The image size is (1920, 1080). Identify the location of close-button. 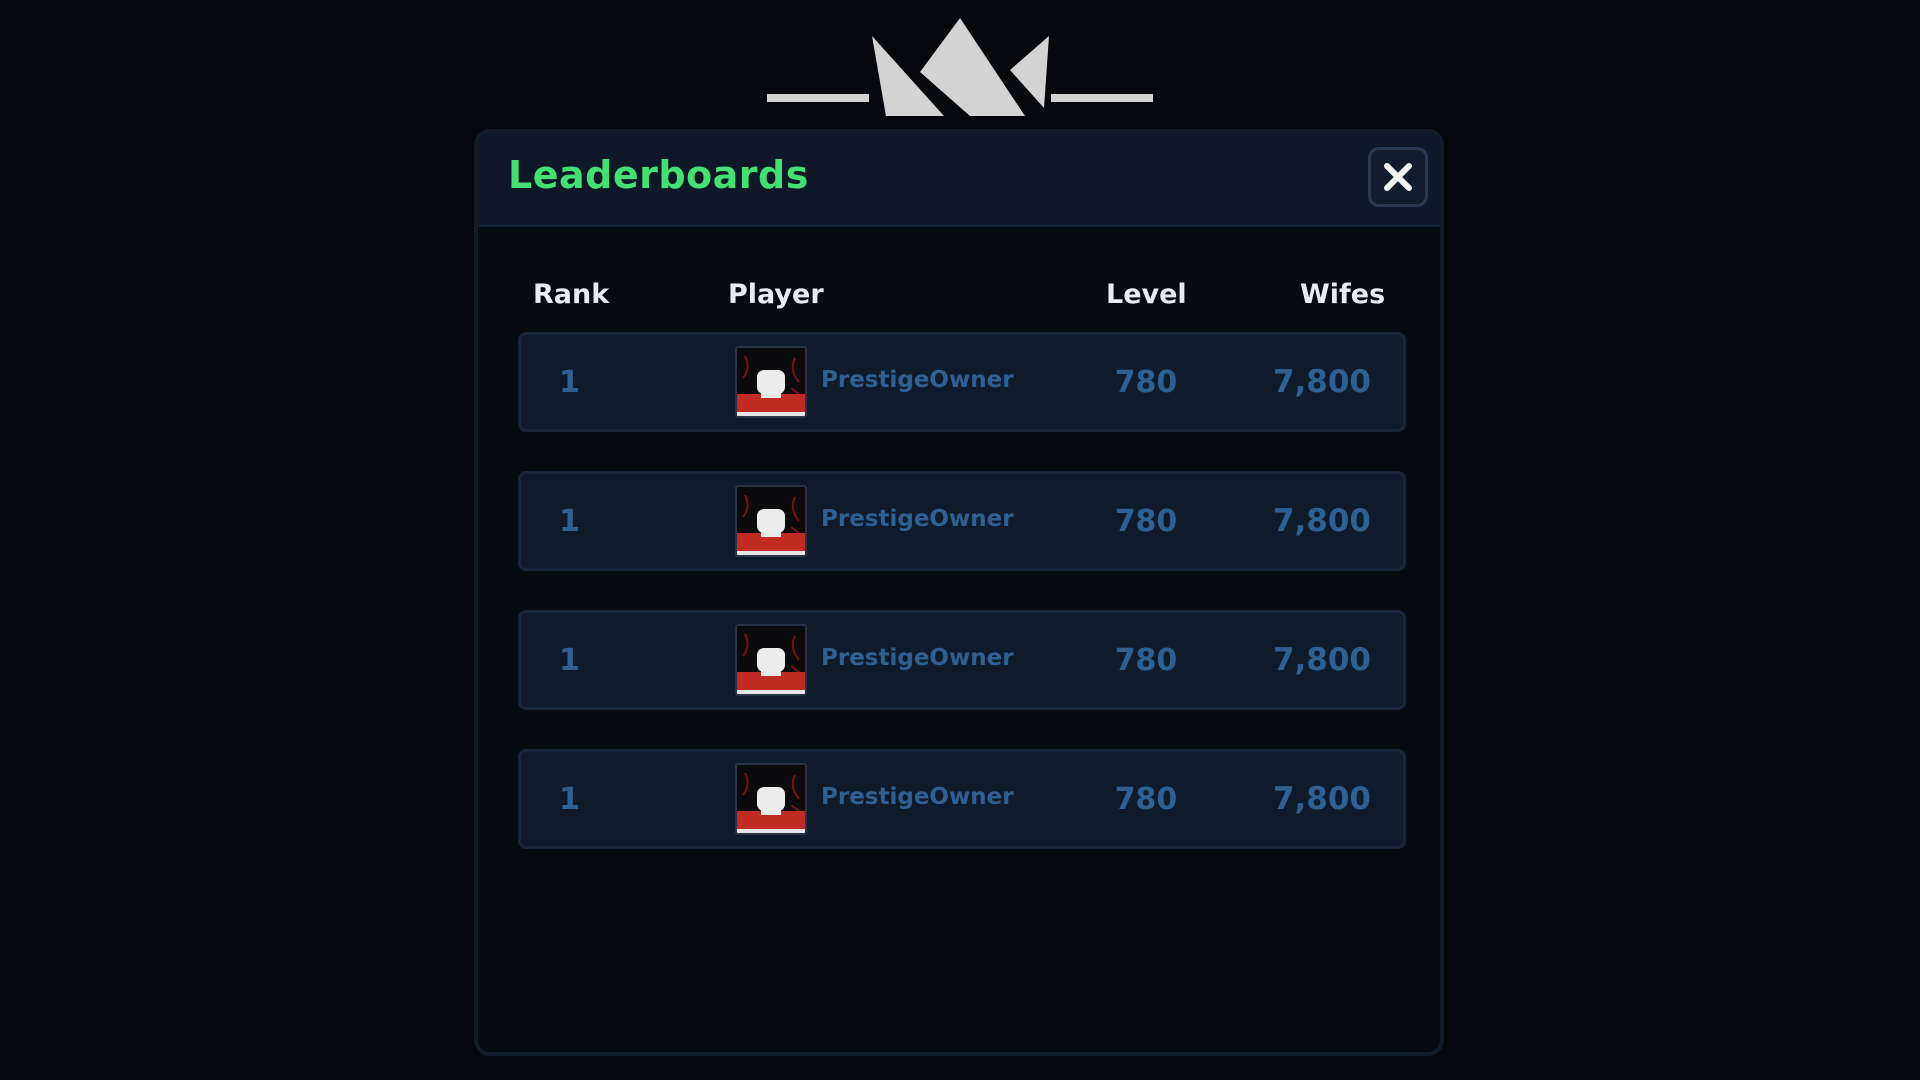
(1398, 177).